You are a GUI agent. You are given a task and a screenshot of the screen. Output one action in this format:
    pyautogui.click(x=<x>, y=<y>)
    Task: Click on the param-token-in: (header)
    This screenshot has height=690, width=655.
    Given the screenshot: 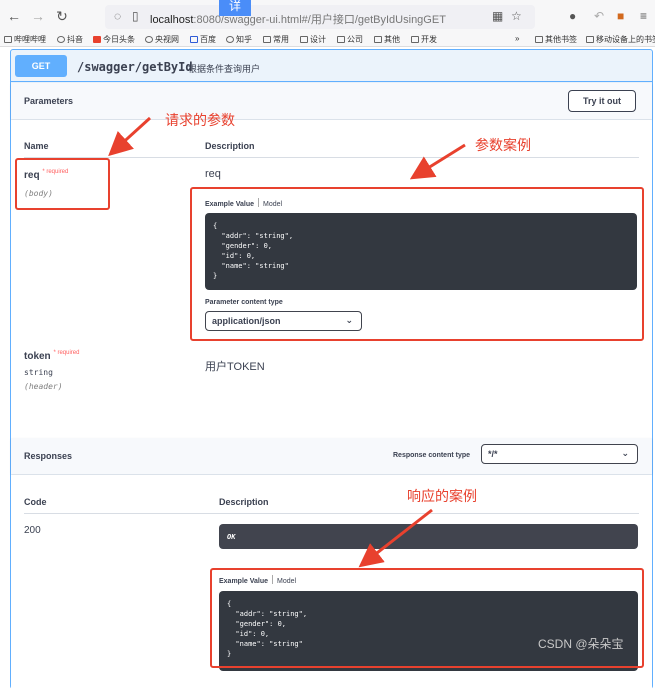 What is the action you would take?
    pyautogui.click(x=43, y=386)
    